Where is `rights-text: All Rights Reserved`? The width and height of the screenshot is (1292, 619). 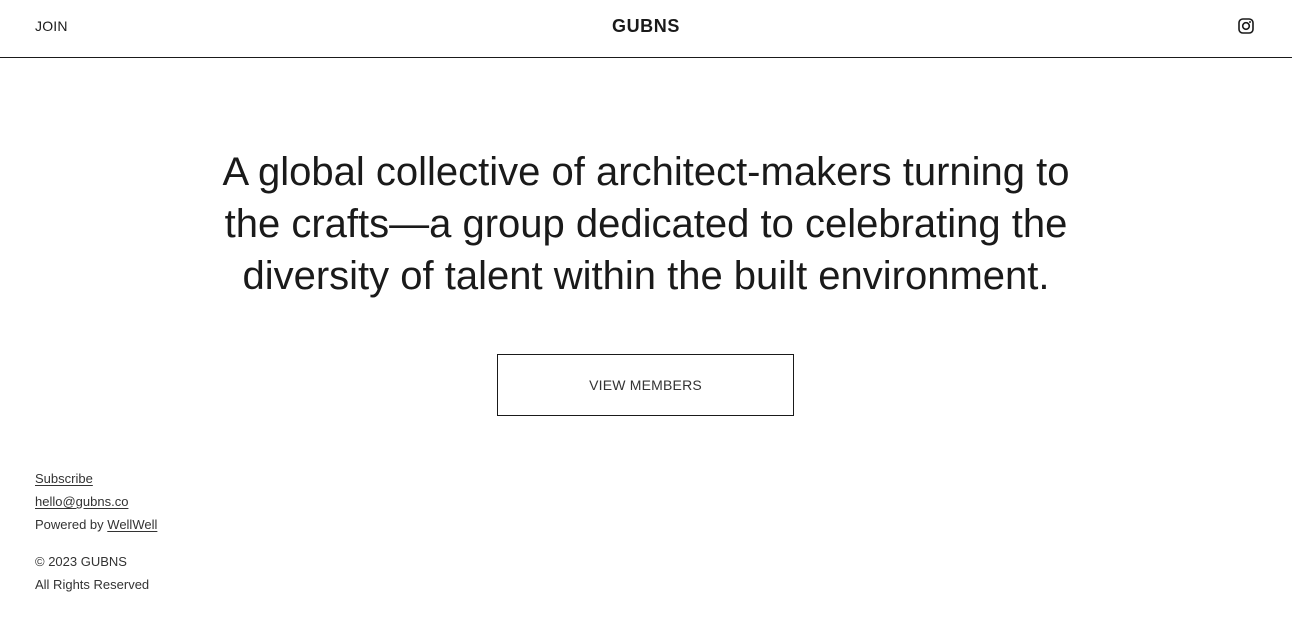 rights-text: All Rights Reserved is located at coordinates (92, 584).